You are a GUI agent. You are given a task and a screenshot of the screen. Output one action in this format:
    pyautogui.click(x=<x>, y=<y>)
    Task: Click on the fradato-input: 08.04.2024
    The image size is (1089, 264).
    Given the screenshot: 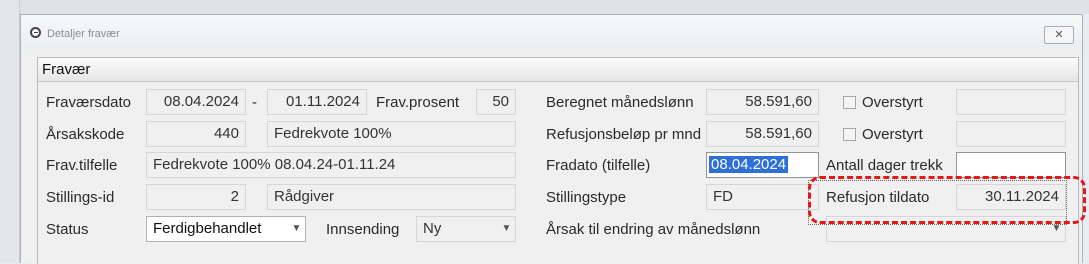 What is the action you would take?
    pyautogui.click(x=762, y=165)
    